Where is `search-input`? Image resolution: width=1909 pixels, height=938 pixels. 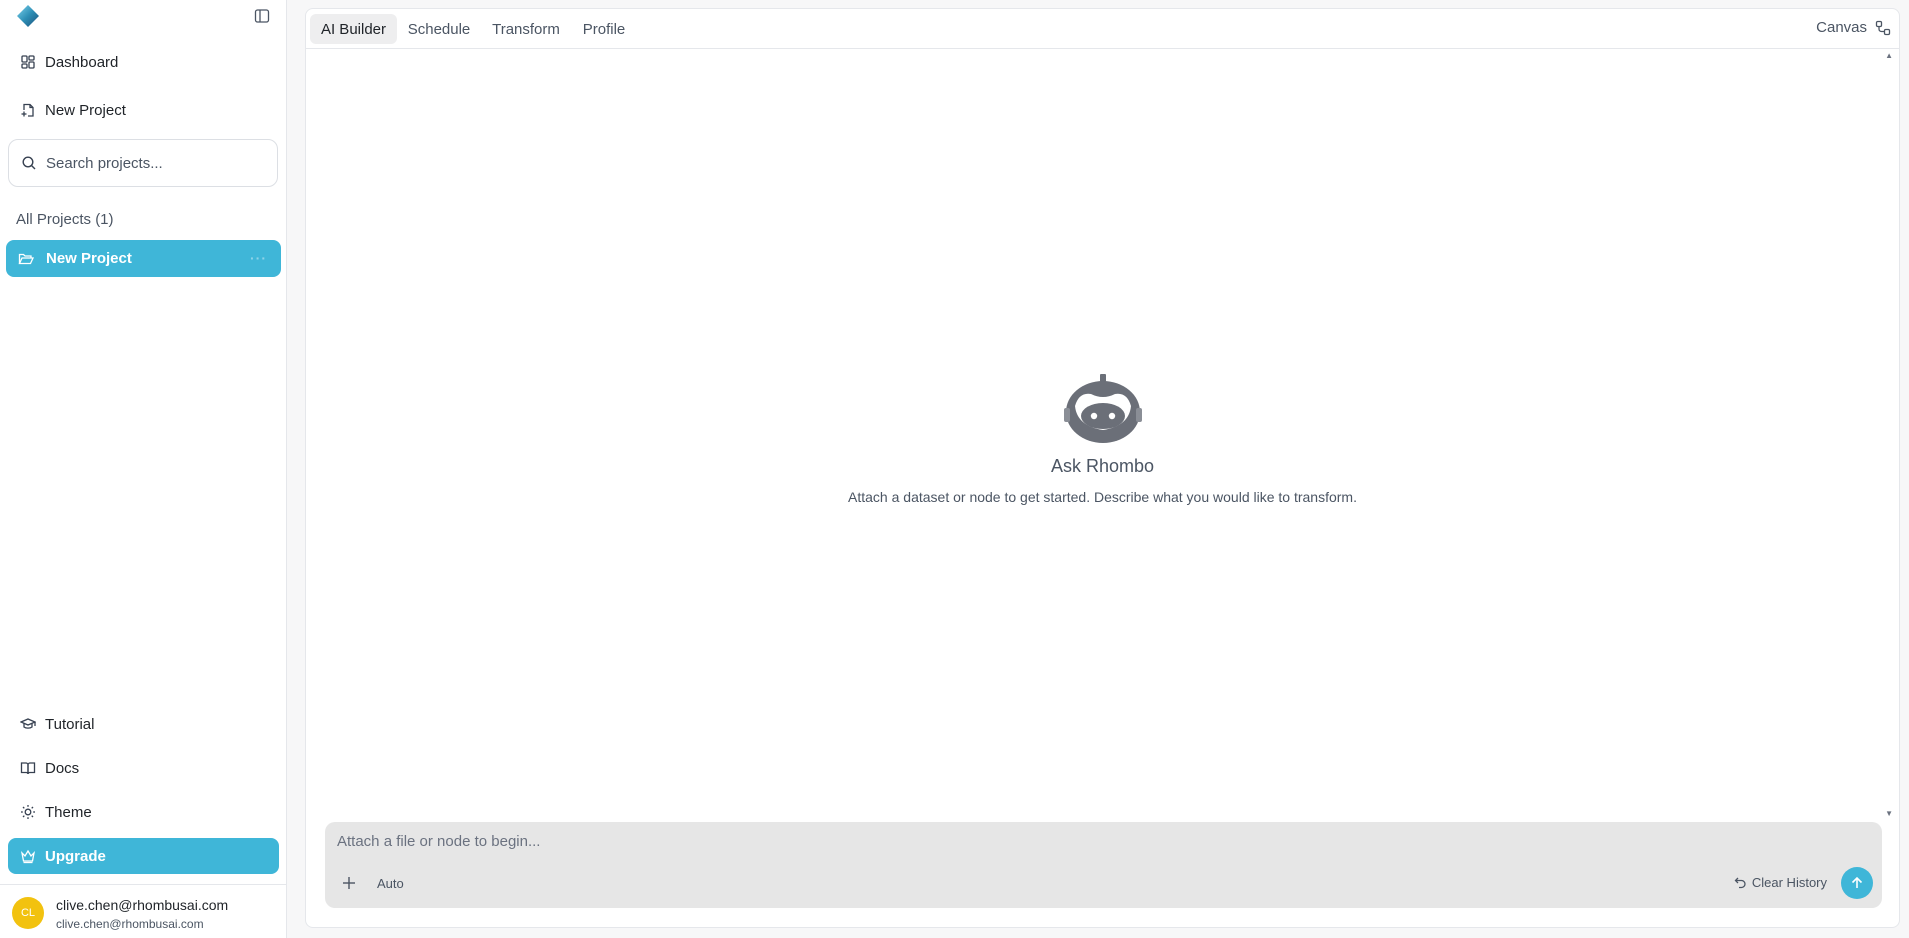 search-input is located at coordinates (156, 163).